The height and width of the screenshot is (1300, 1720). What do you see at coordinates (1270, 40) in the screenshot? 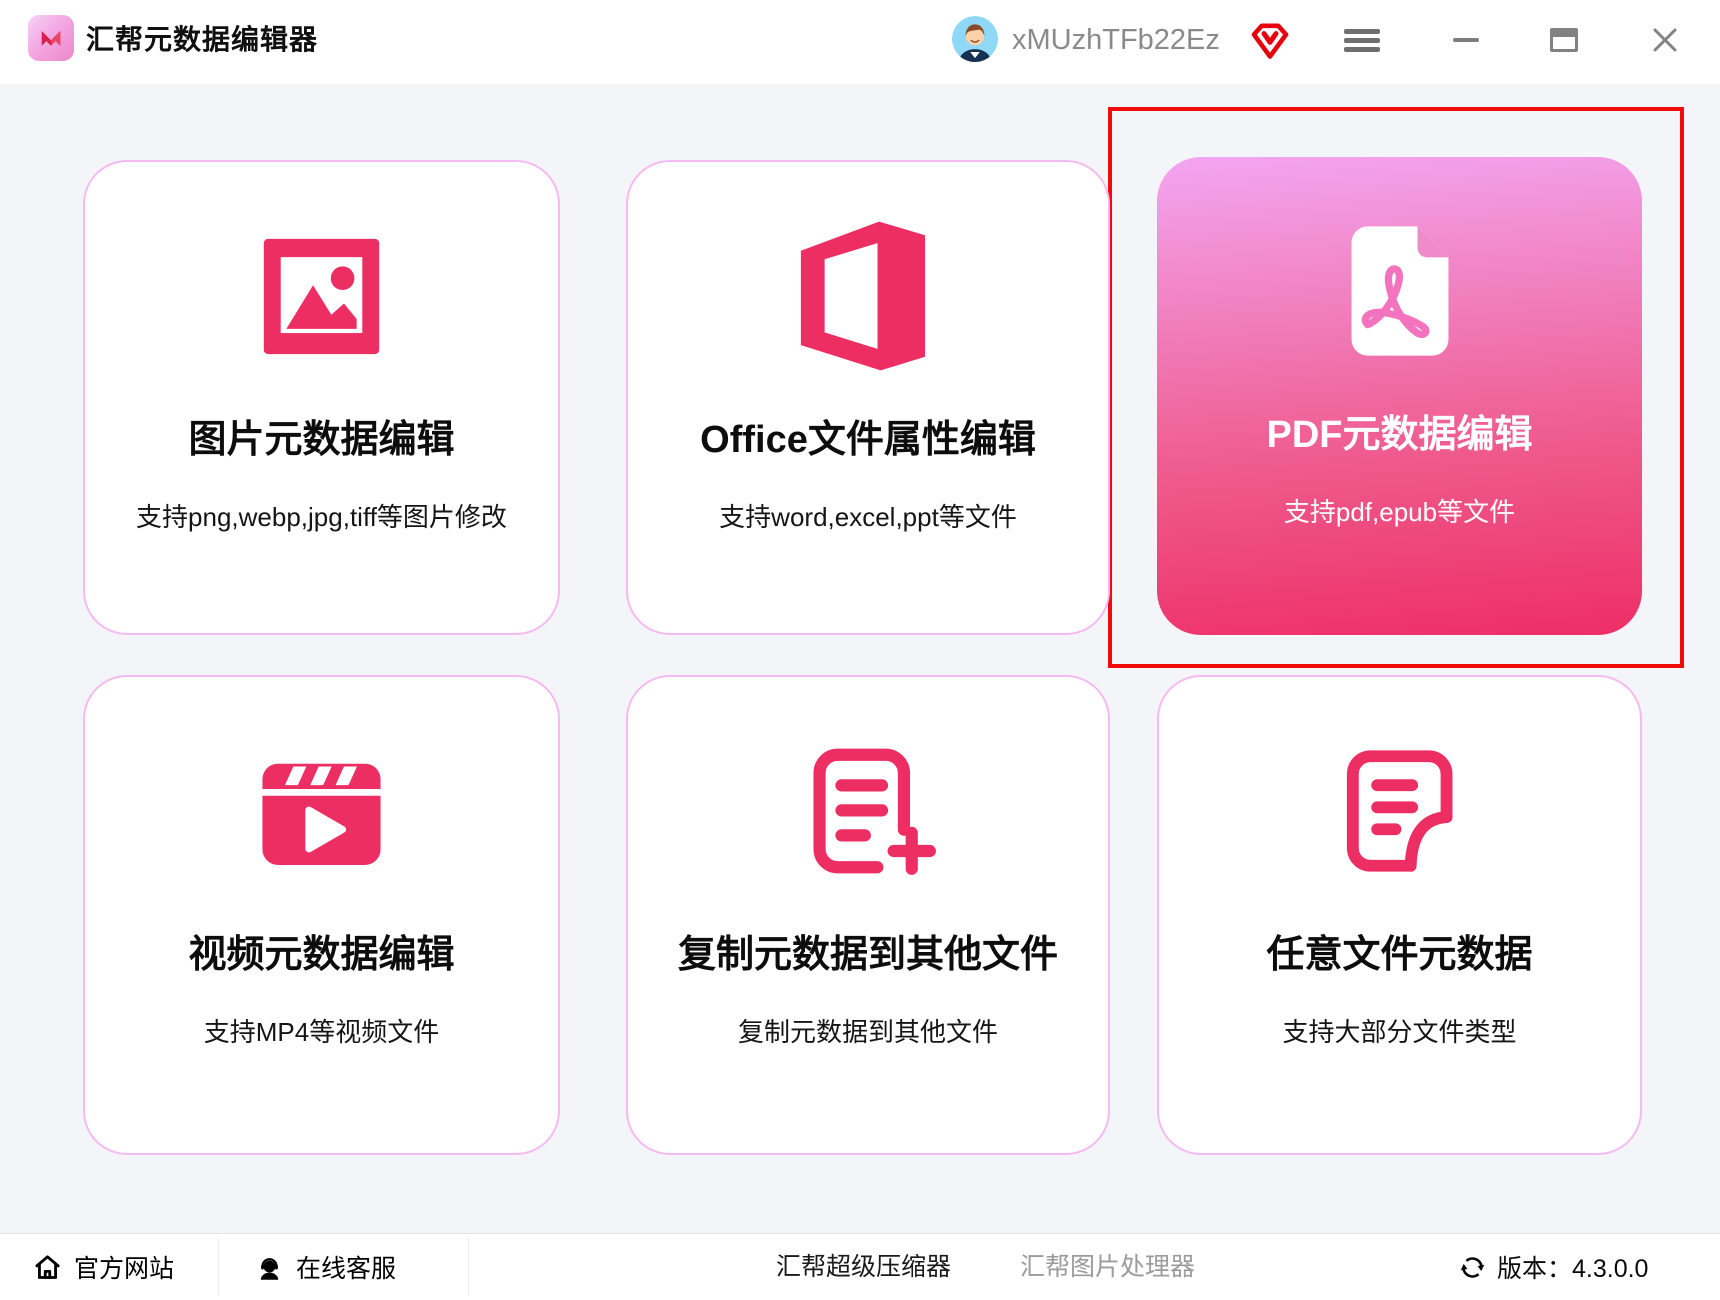
I see `vip-badge-icon` at bounding box center [1270, 40].